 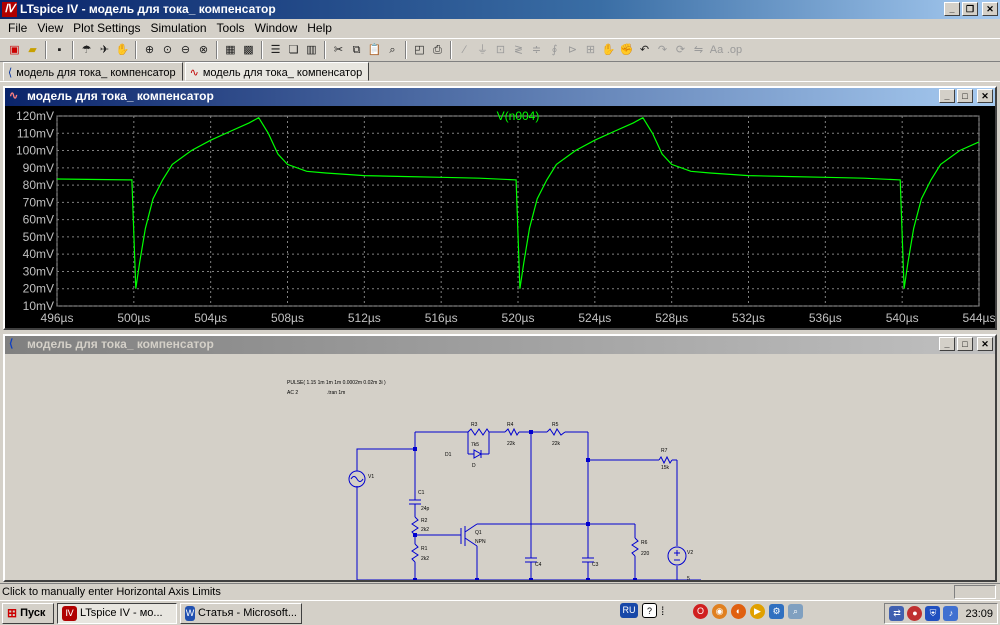 What do you see at coordinates (738, 611) in the screenshot?
I see `firefox-icon: ◐` at bounding box center [738, 611].